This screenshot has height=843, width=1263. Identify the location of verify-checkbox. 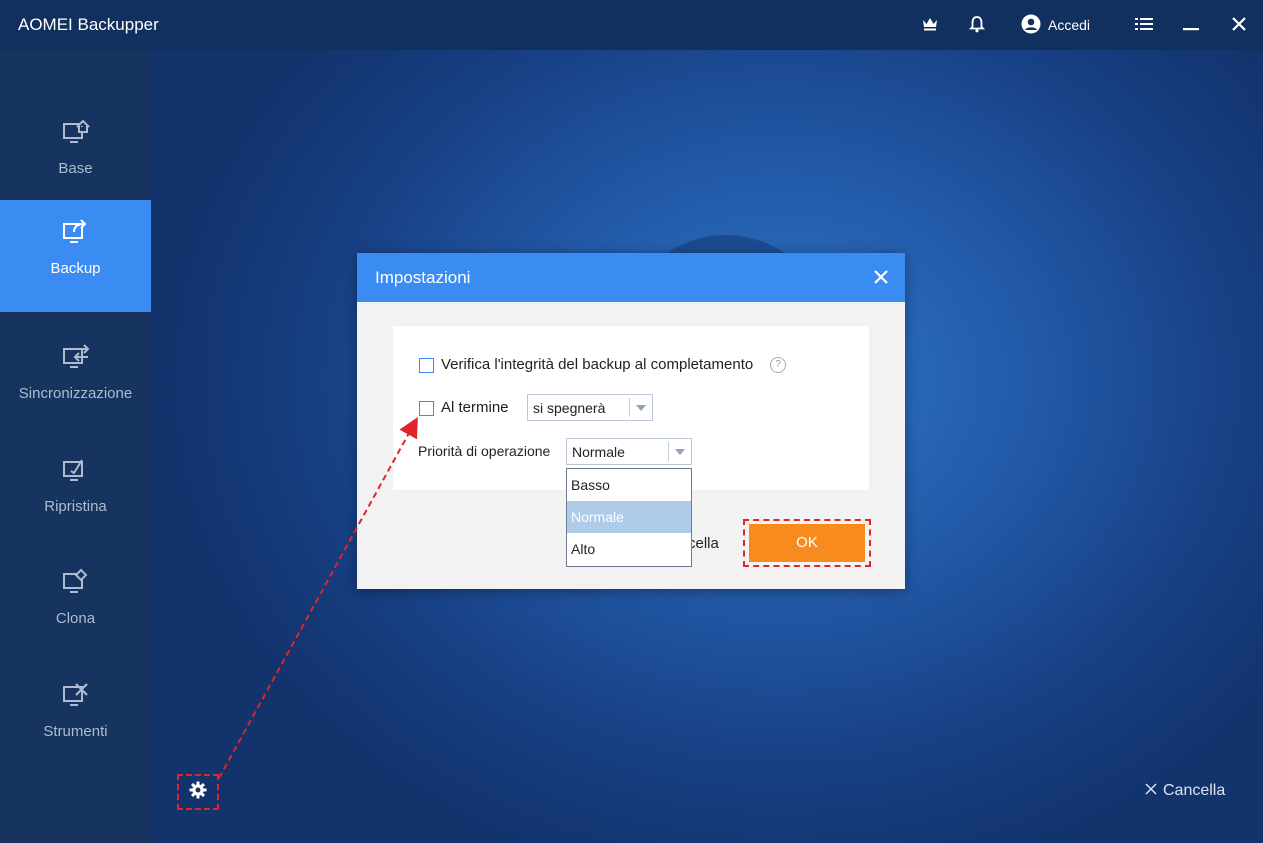
(426, 365).